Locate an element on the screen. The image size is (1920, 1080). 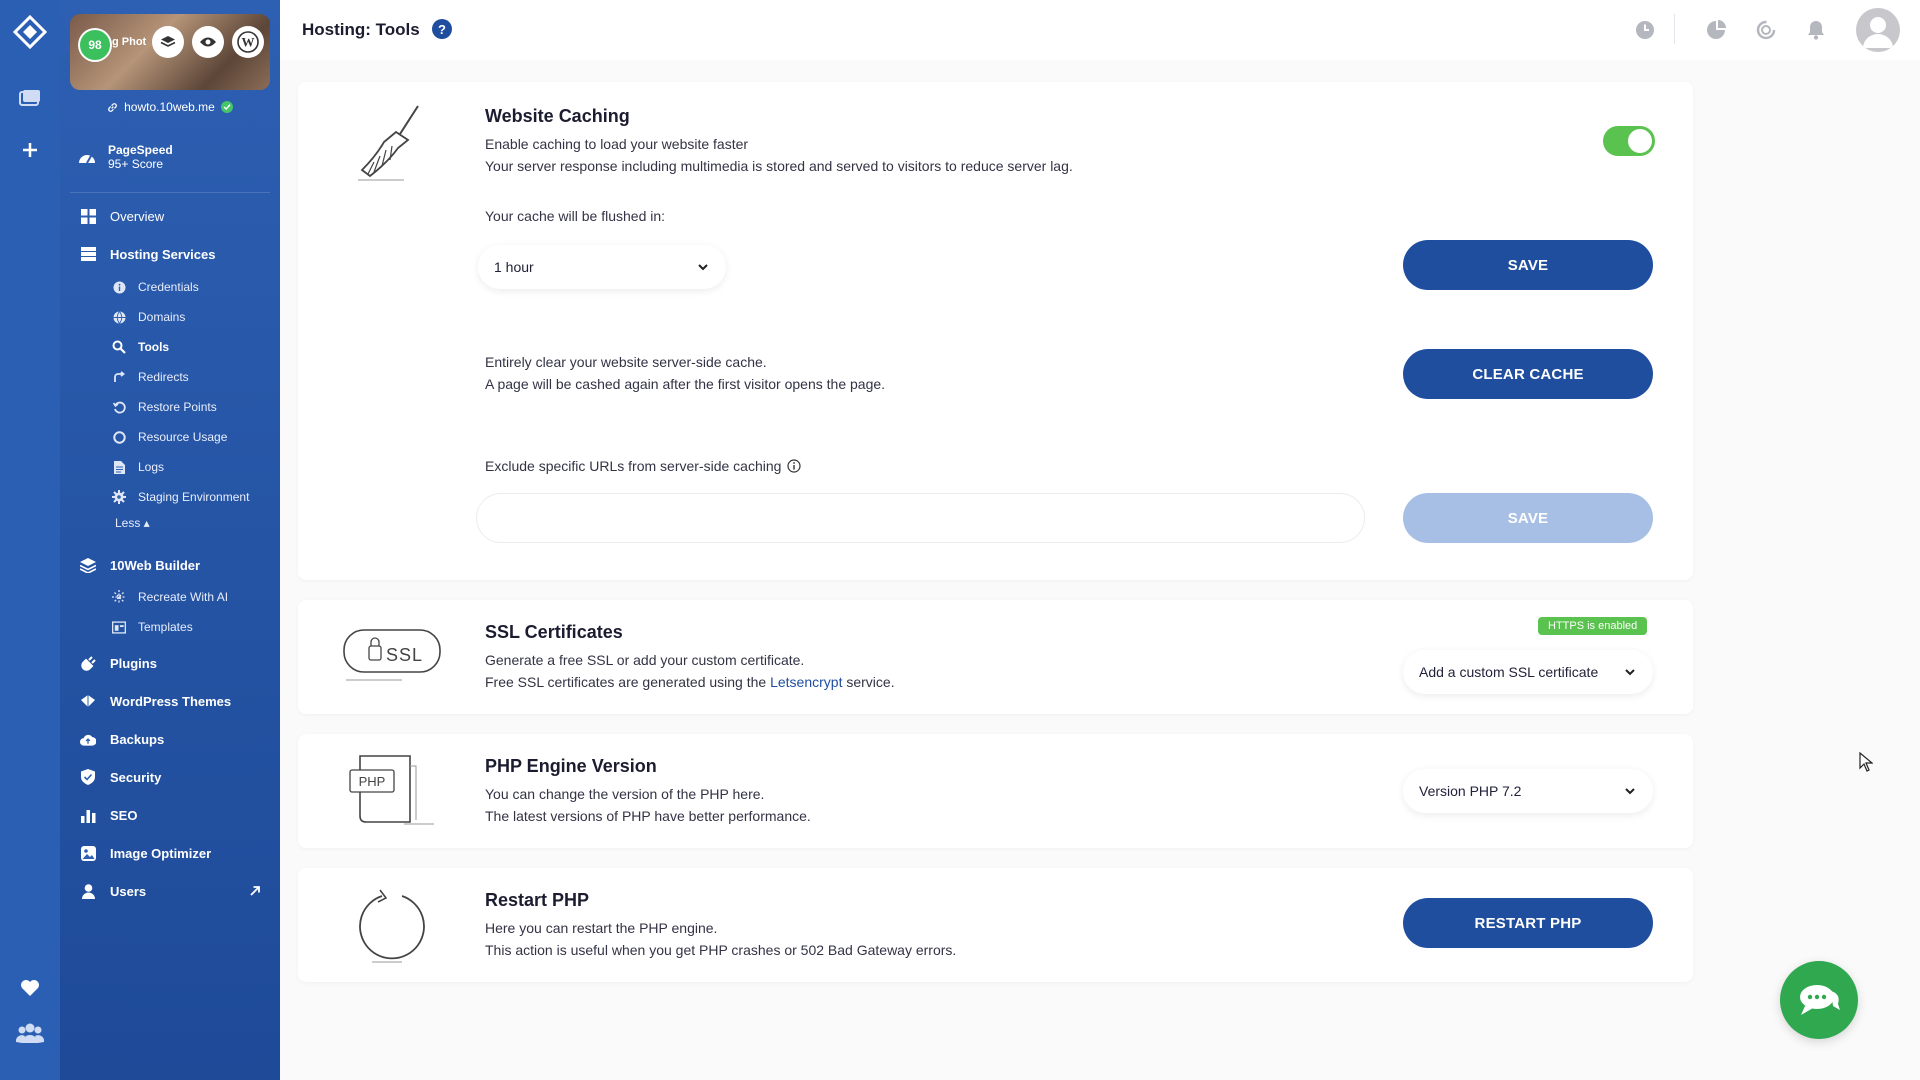
restart-description-1: Here you can restart the PHP engine. is located at coordinates (601, 928).